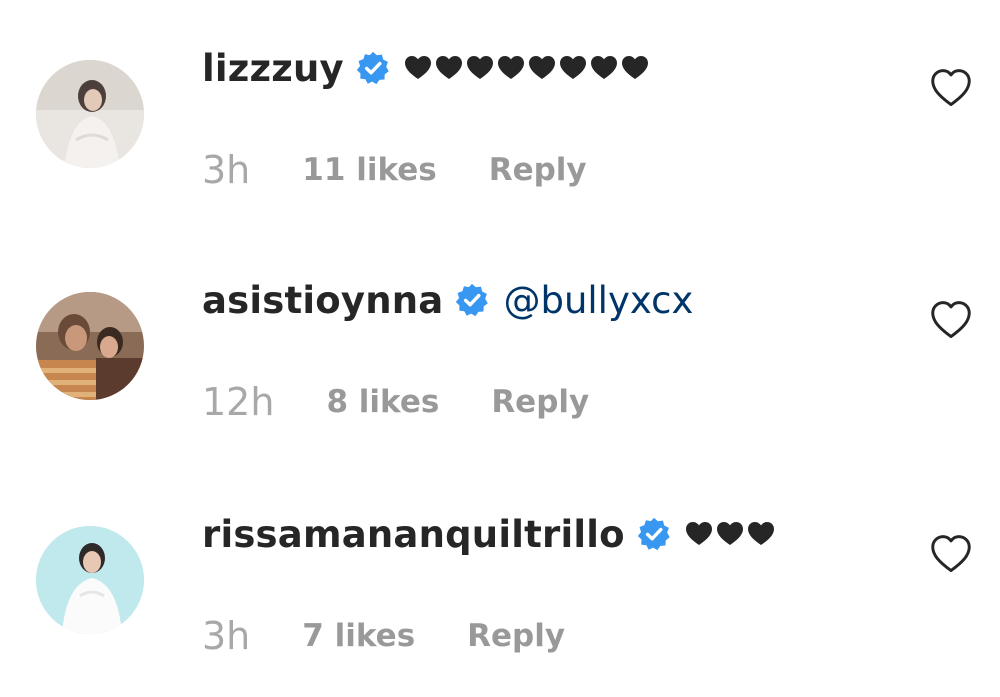 This screenshot has height=697, width=1000. What do you see at coordinates (598, 300) in the screenshot?
I see `mention-link: @bullyxcx` at bounding box center [598, 300].